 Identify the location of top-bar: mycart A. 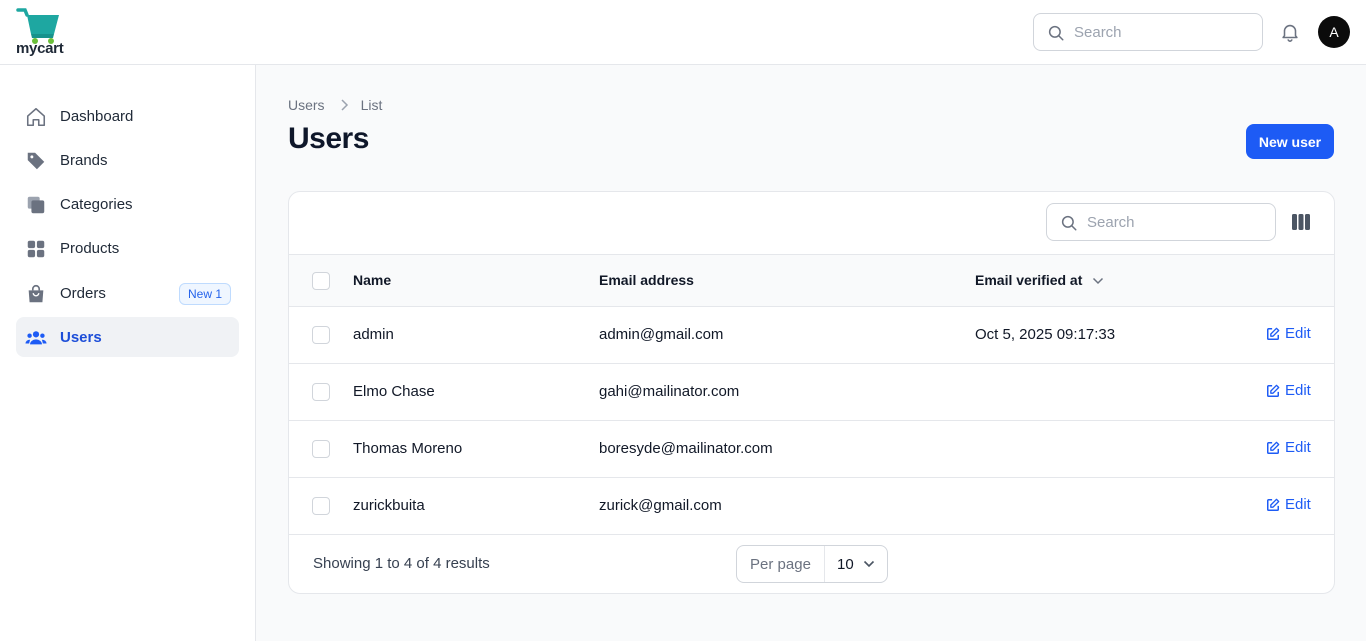
(683, 32).